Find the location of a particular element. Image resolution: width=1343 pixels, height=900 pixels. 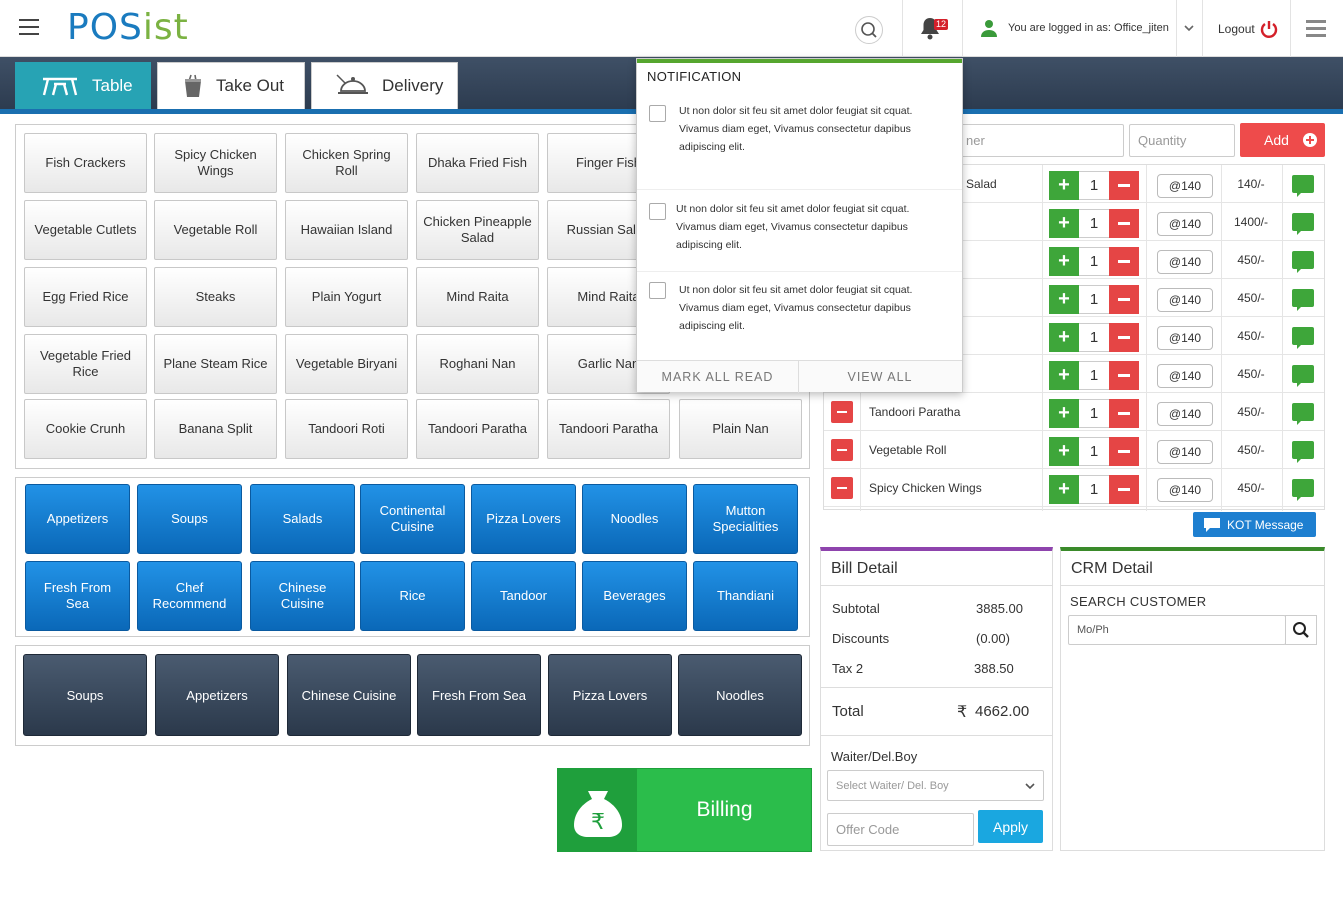

menu-item-button: Plain Nan is located at coordinates (740, 429).